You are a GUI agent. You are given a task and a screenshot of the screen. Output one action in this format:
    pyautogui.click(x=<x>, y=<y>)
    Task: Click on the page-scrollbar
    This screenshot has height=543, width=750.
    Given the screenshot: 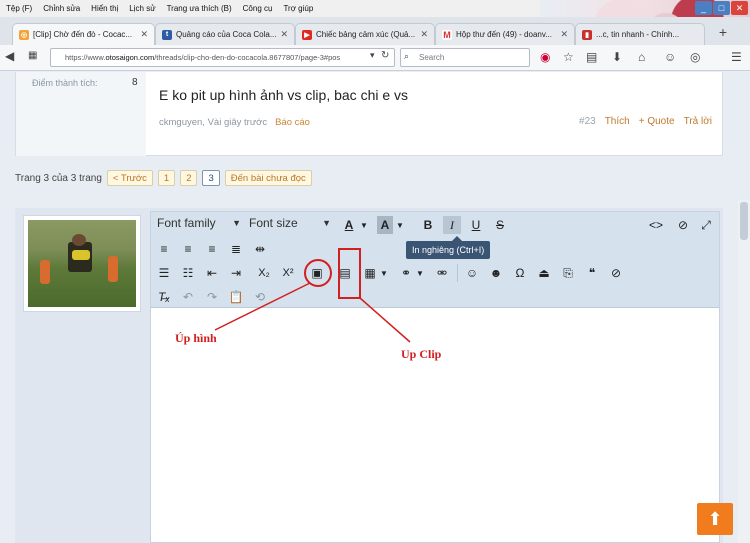 What is the action you would take?
    pyautogui.click(x=744, y=371)
    